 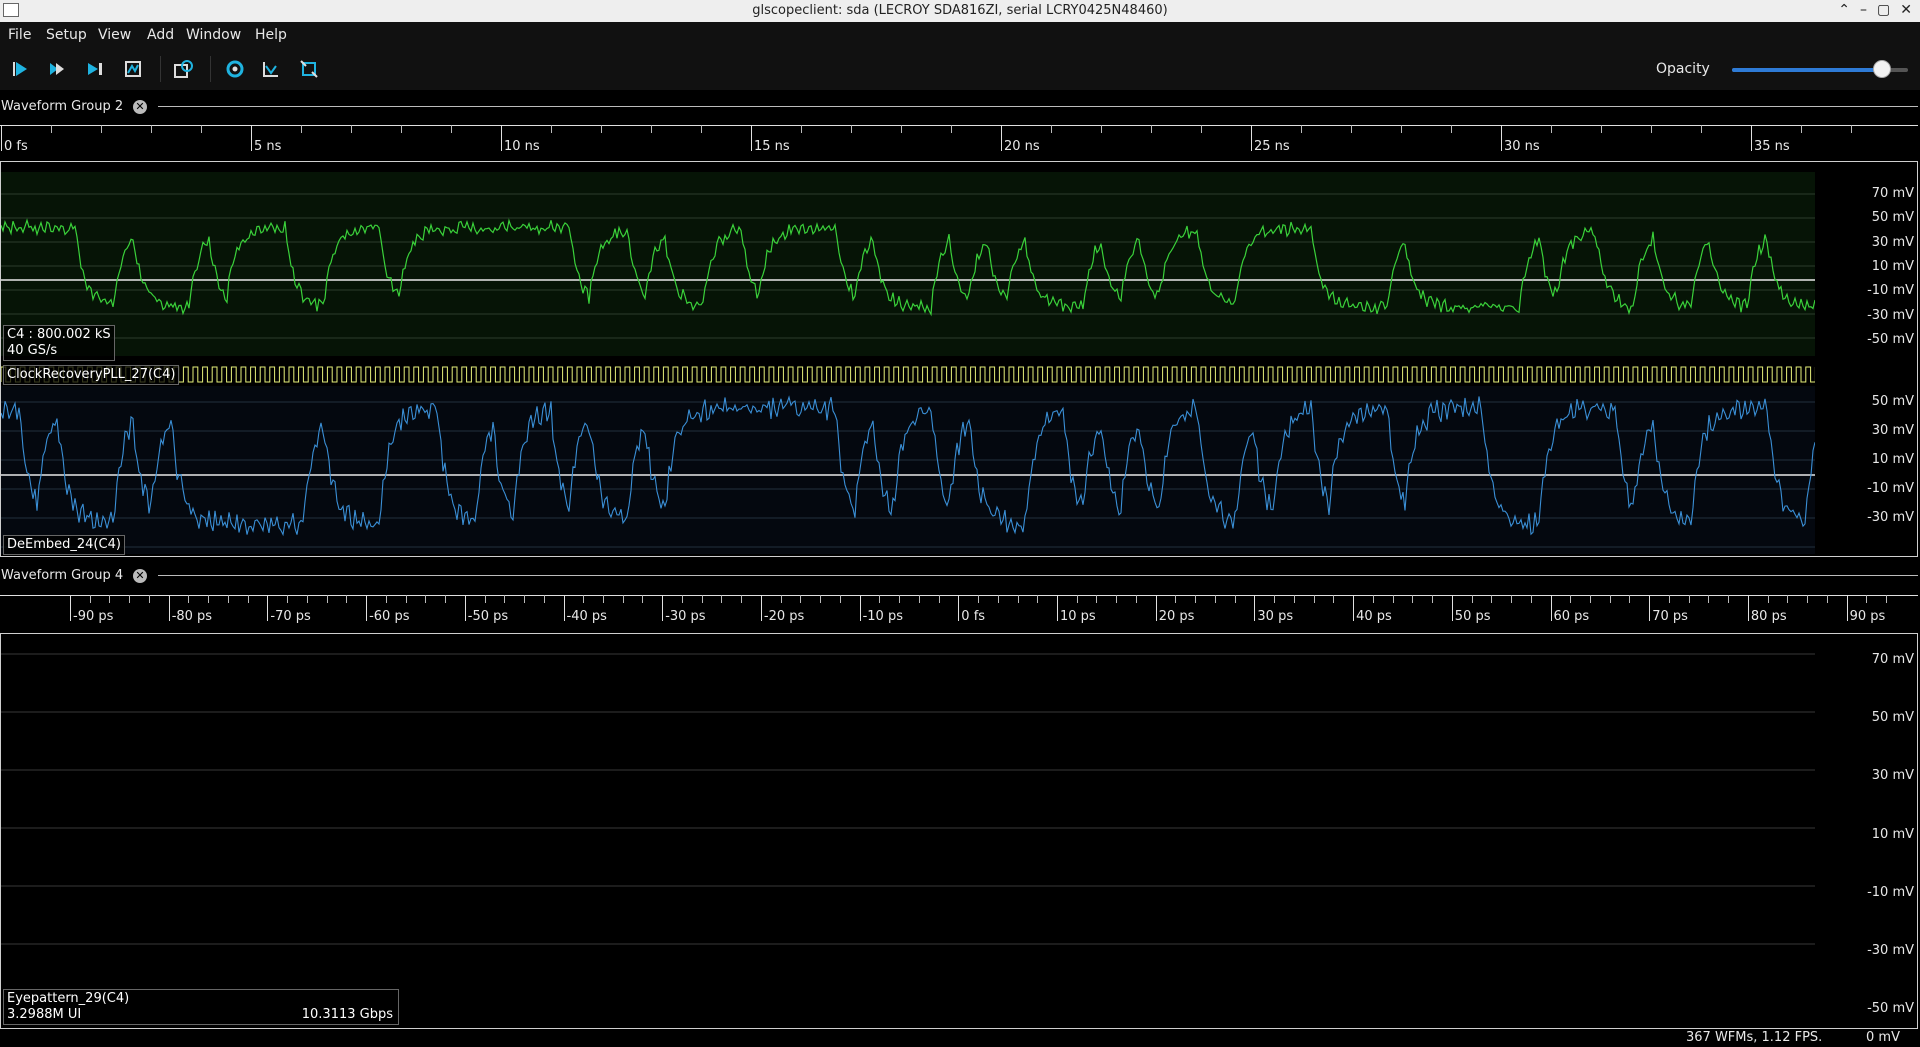 I want to click on voltage-tick-label: 70 mV, so click(x=1892, y=659).